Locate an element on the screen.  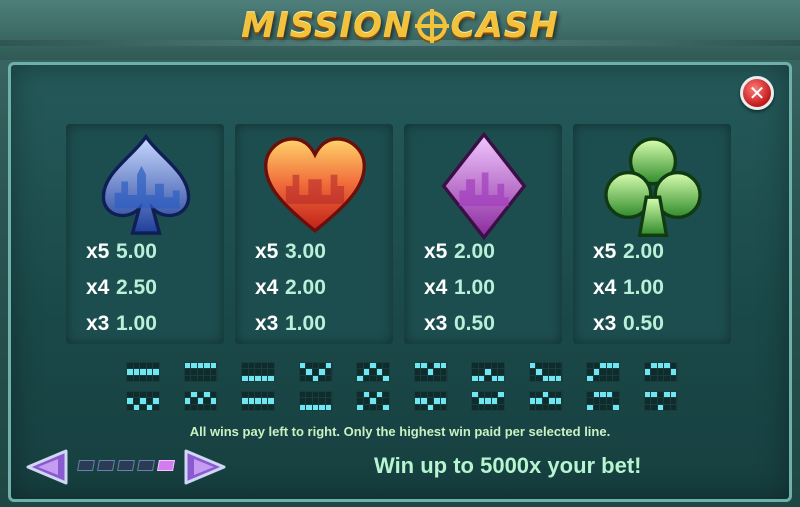
close-icon: ✕ is located at coordinates (757, 93).